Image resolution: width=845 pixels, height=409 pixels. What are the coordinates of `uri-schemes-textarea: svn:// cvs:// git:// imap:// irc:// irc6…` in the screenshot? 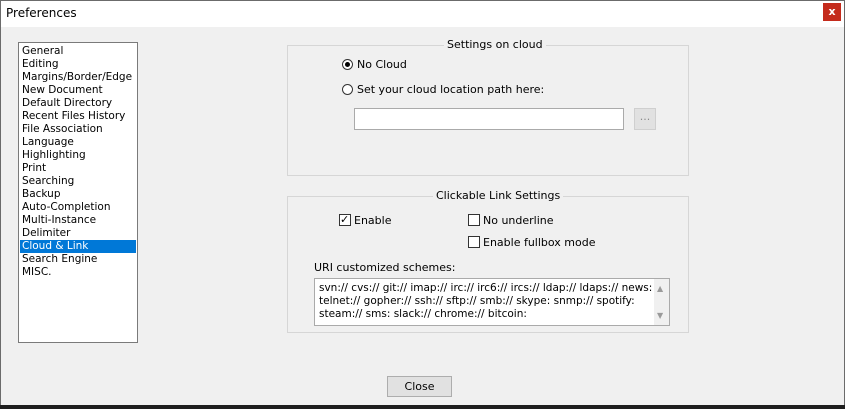 It's located at (492, 302).